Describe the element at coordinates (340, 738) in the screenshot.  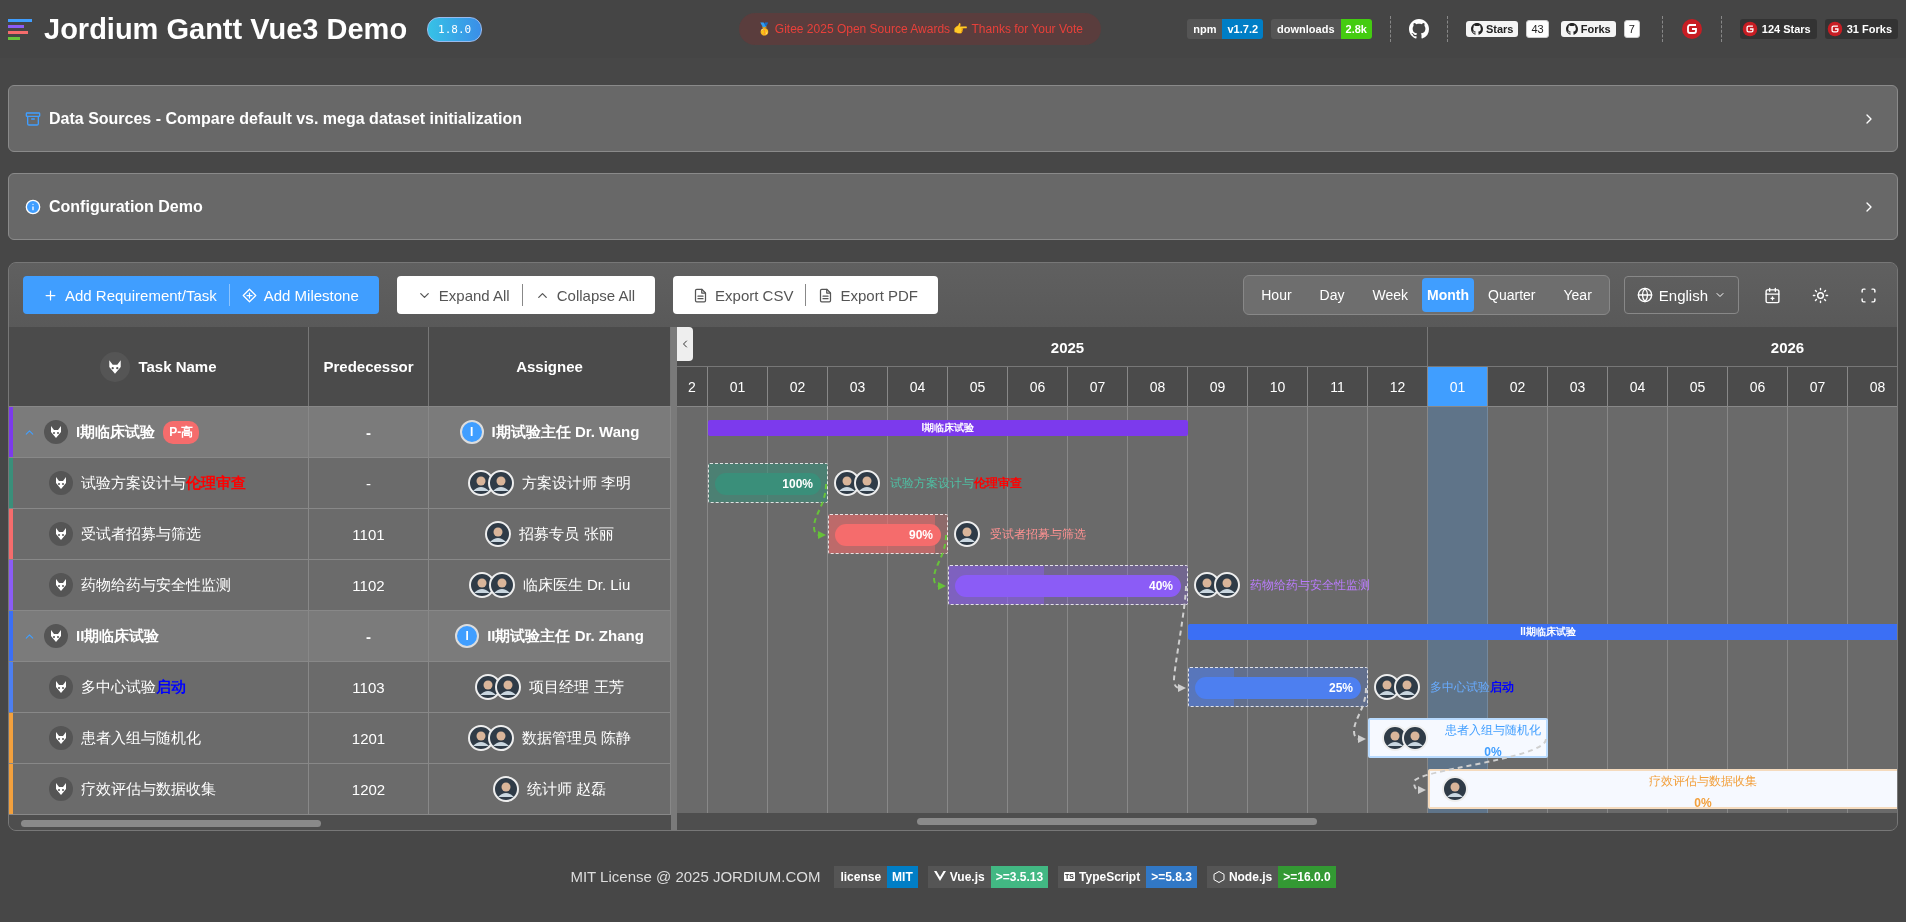
I see `table-row: 患者入组与随机化 1201 数据管理员 陈静` at that location.